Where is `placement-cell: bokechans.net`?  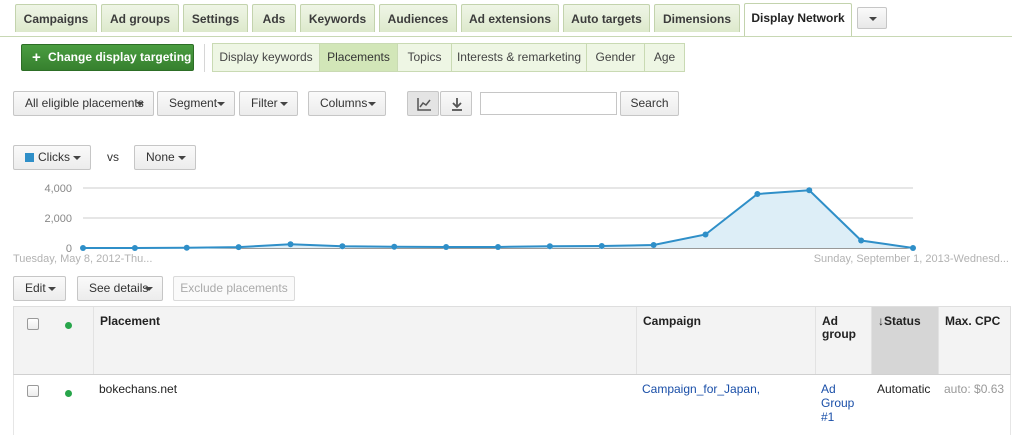
placement-cell: bokechans.net is located at coordinates (138, 389).